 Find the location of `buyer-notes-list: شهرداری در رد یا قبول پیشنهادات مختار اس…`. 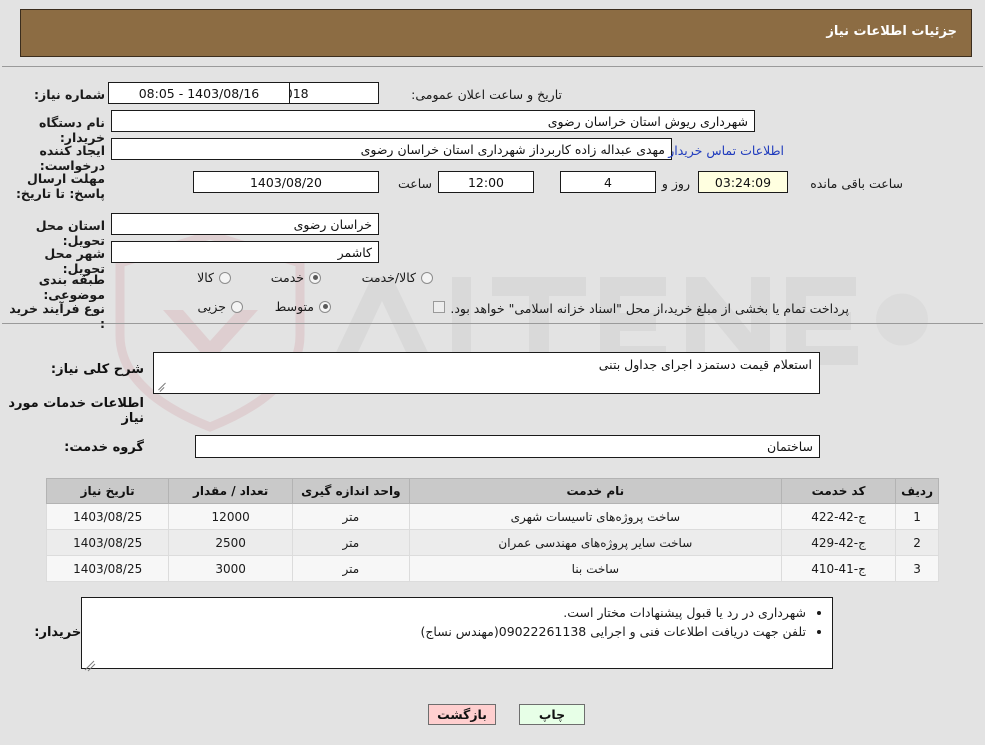

buyer-notes-list: شهرداری در رد یا قبول پیشنهادات مختار اس… is located at coordinates (455, 622).